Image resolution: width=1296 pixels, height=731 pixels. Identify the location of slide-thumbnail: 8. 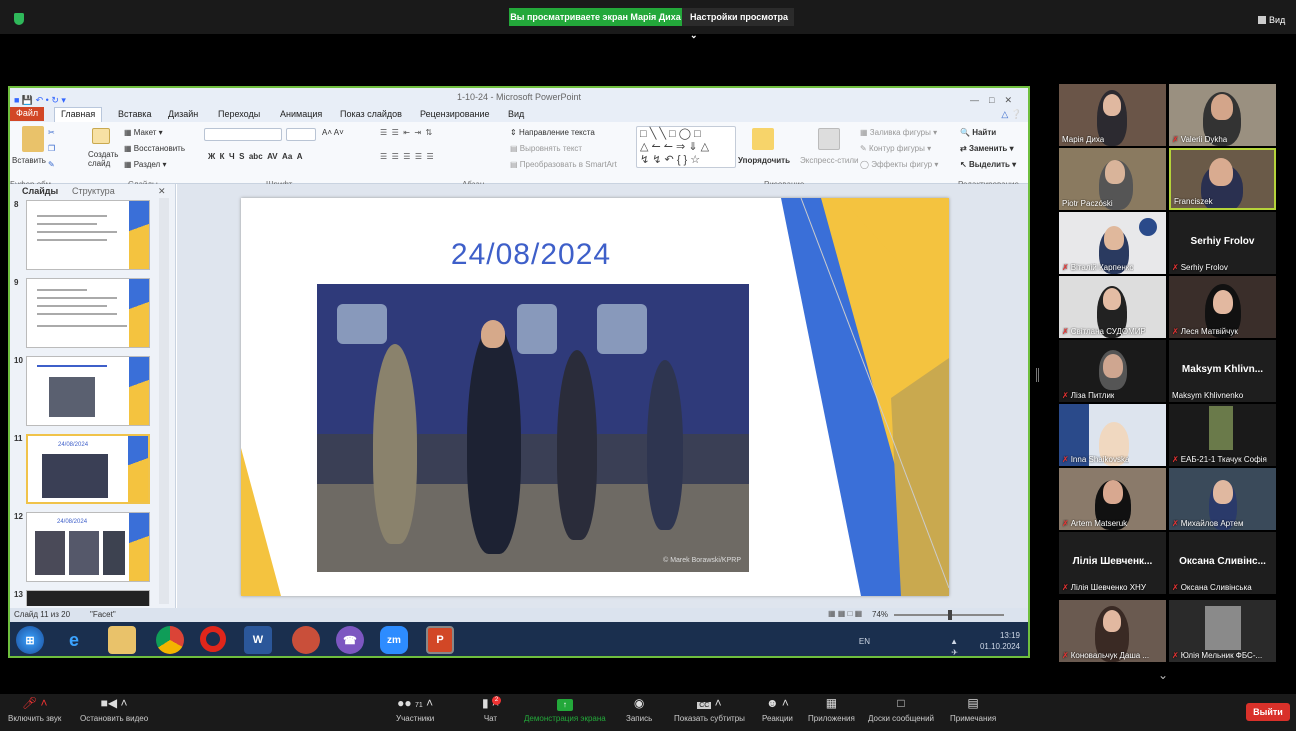
(84, 236).